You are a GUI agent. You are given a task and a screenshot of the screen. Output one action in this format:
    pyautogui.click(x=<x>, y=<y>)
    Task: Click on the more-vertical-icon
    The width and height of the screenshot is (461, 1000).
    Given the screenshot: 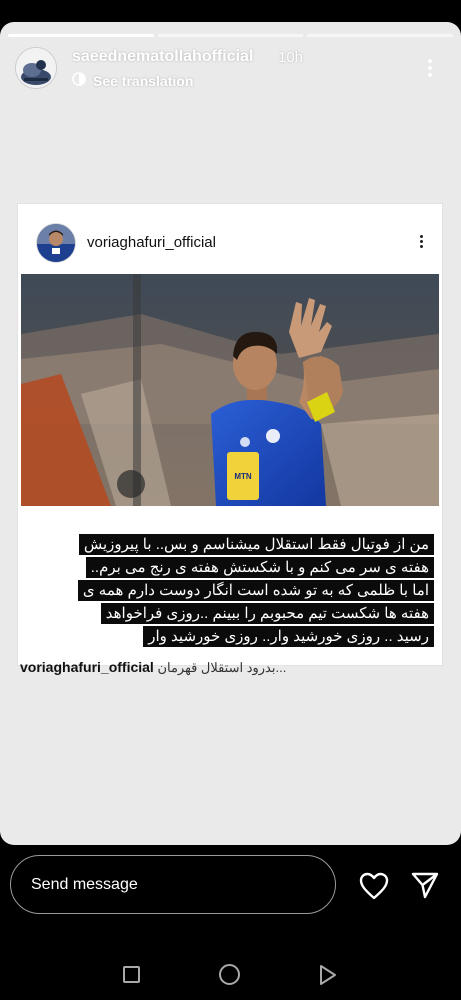 What is the action you would take?
    pyautogui.click(x=430, y=69)
    